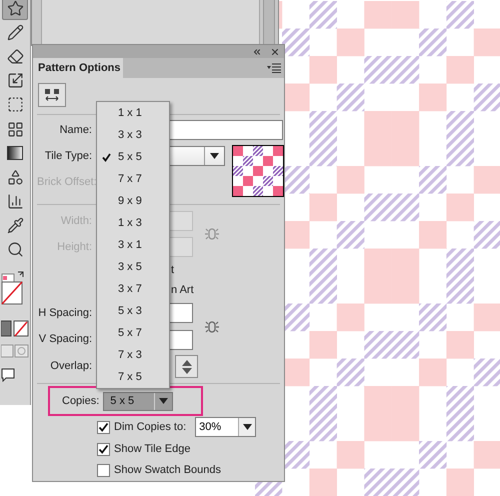  Describe the element at coordinates (152, 450) in the screenshot. I see `checkbox-label: Show Tile Edge` at that location.